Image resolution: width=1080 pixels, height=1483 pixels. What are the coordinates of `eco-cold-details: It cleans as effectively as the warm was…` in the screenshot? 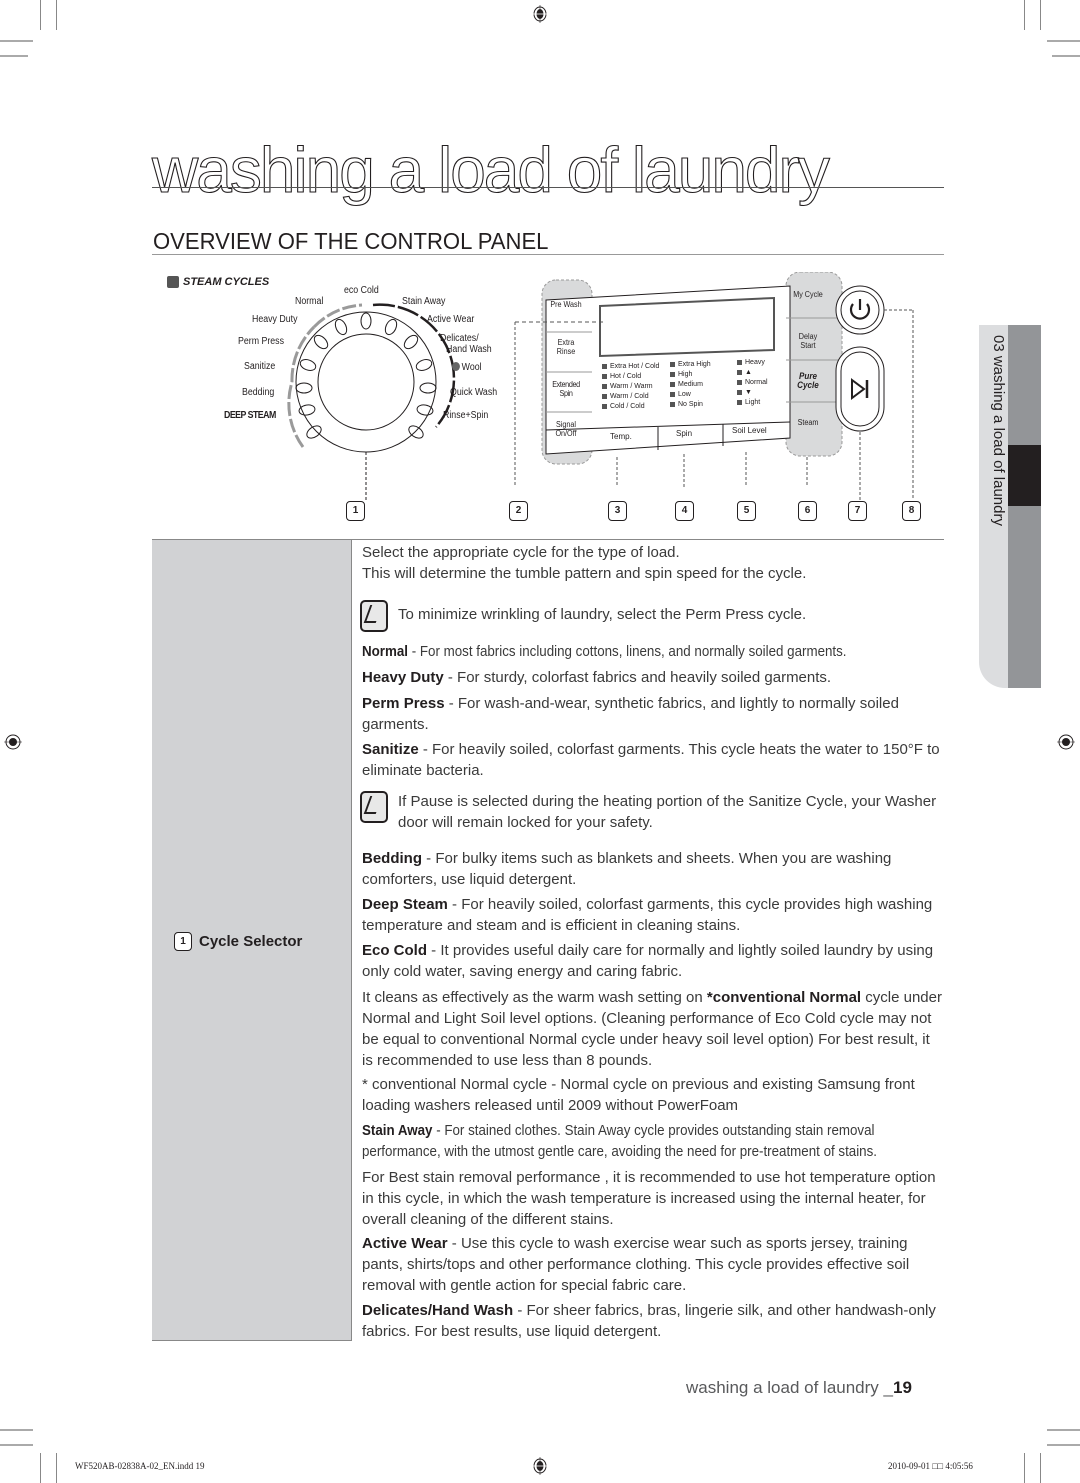 It's located at (652, 1029).